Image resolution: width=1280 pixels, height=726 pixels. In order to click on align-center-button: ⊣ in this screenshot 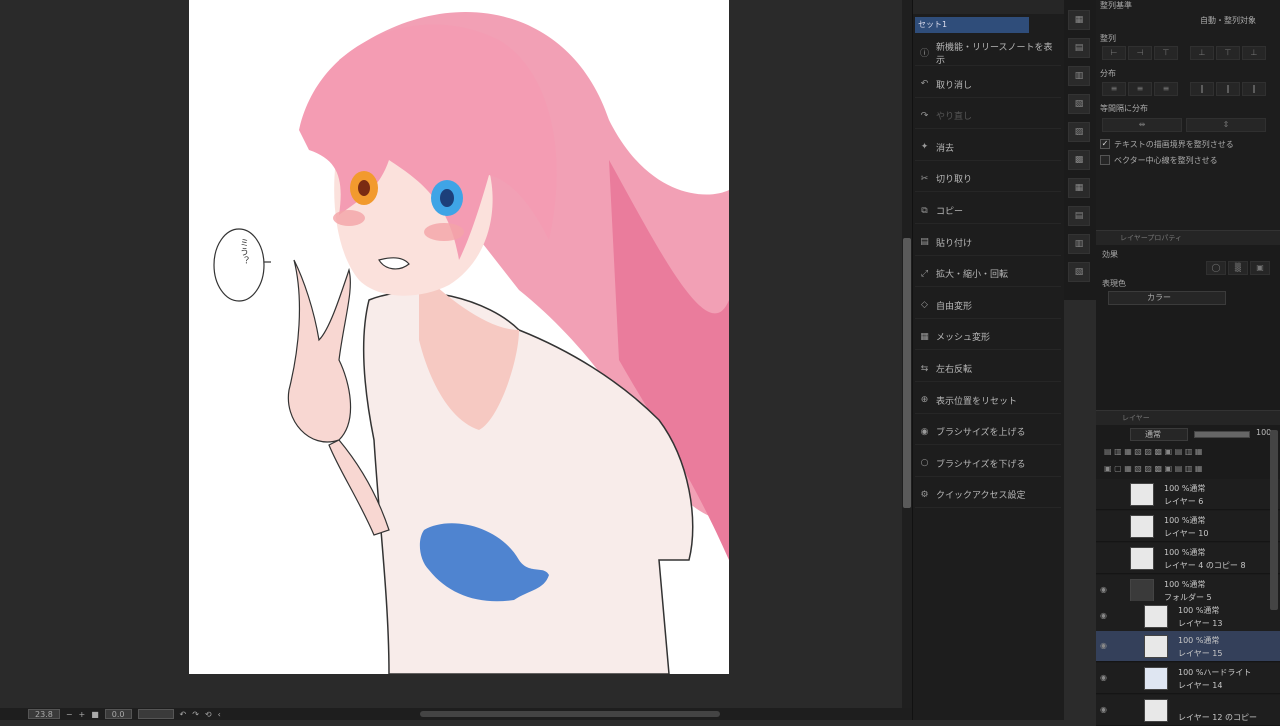, I will do `click(1140, 53)`.